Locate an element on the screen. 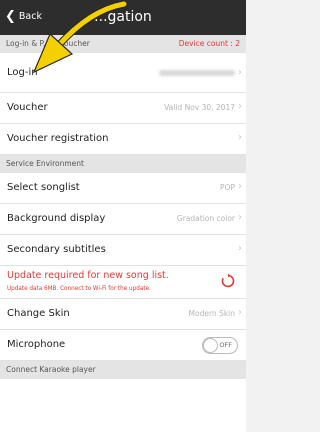 The height and width of the screenshot is (432, 320). voucher-registration-label: Voucher registration is located at coordinates (58, 138).